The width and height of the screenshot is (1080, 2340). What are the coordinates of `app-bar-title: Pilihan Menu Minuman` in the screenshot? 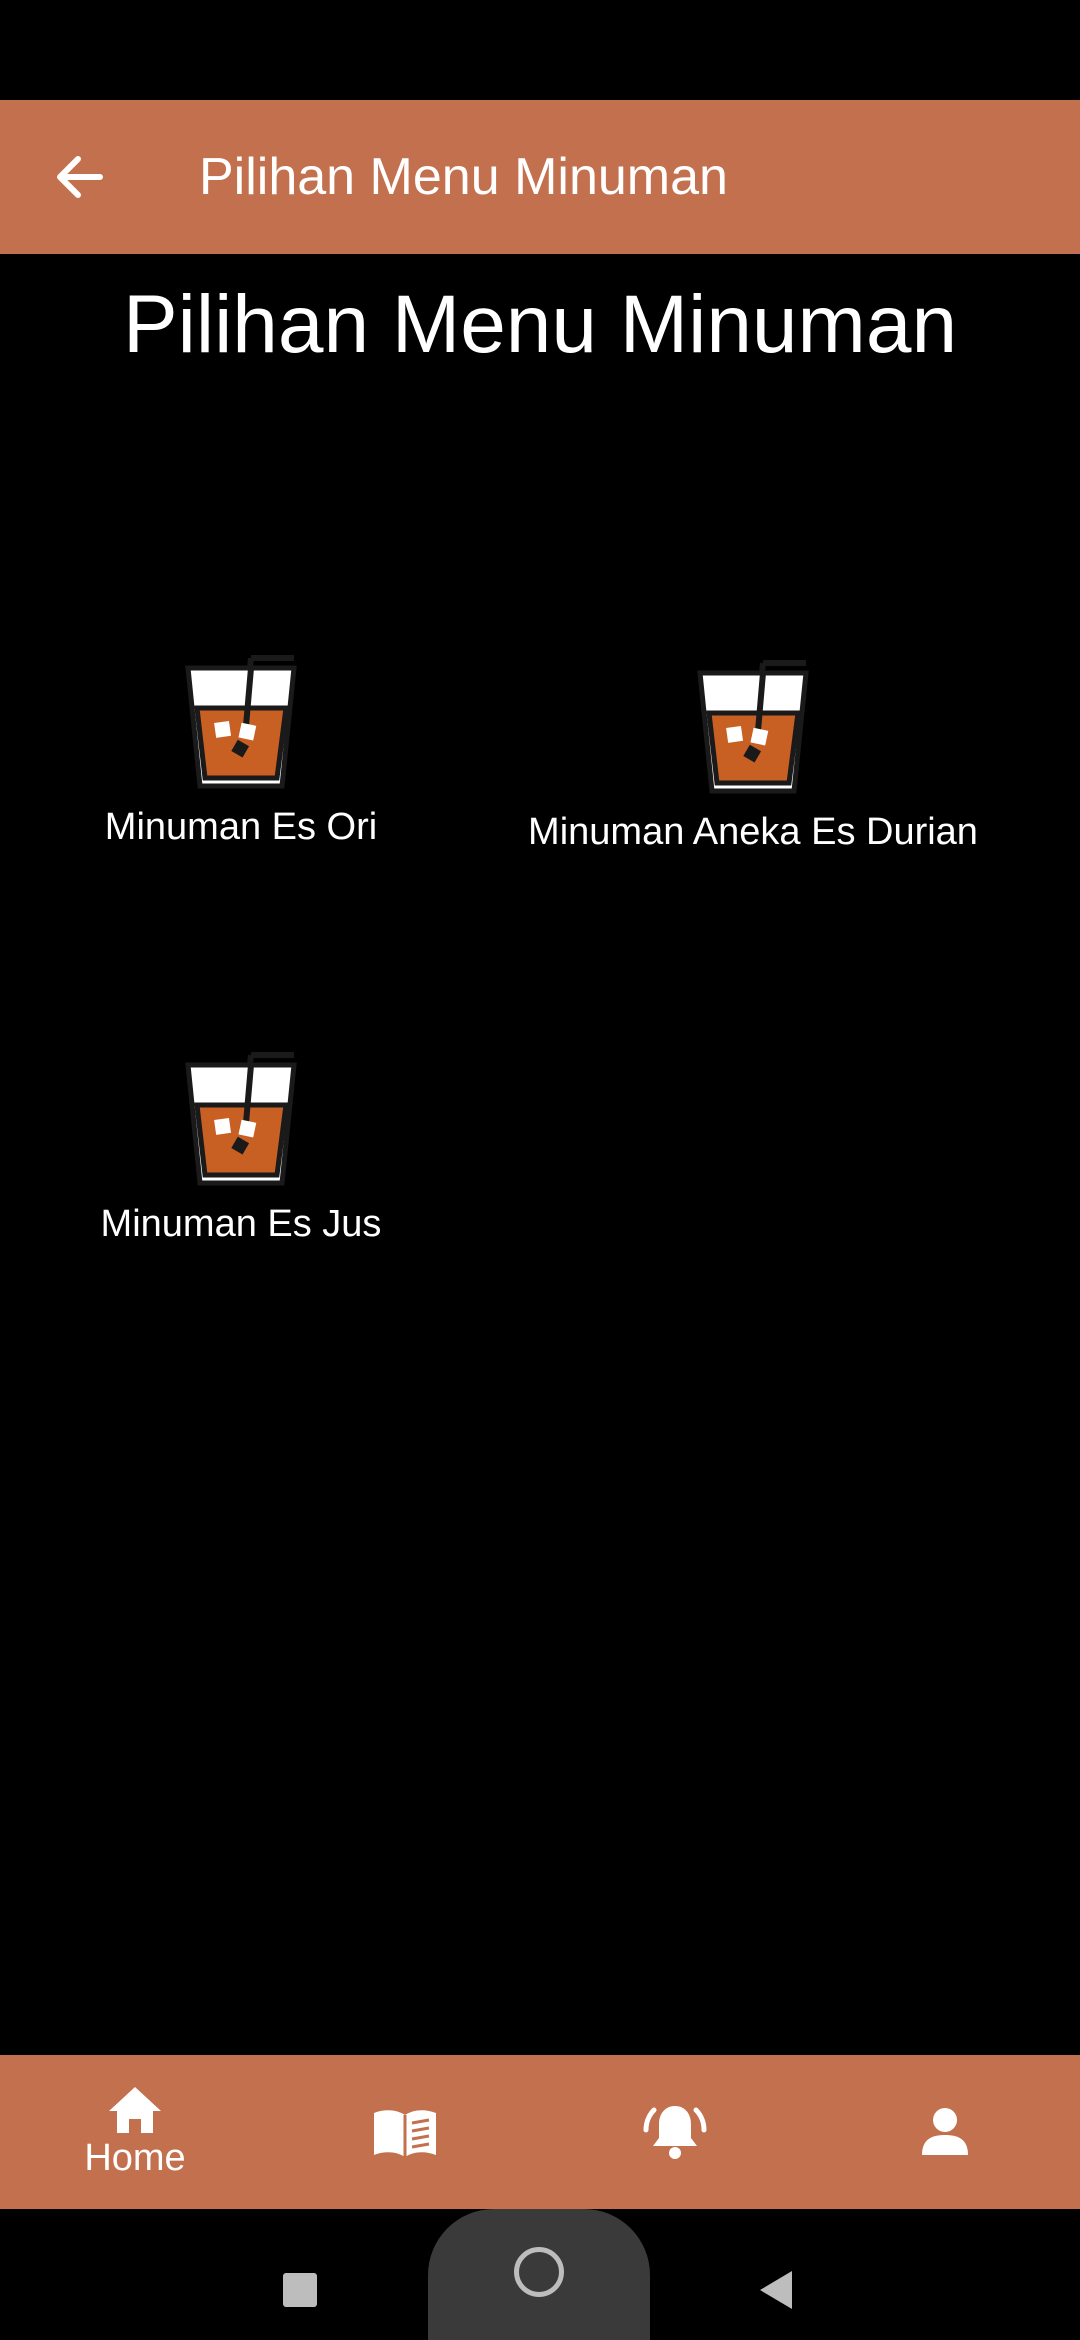 It's located at (463, 177).